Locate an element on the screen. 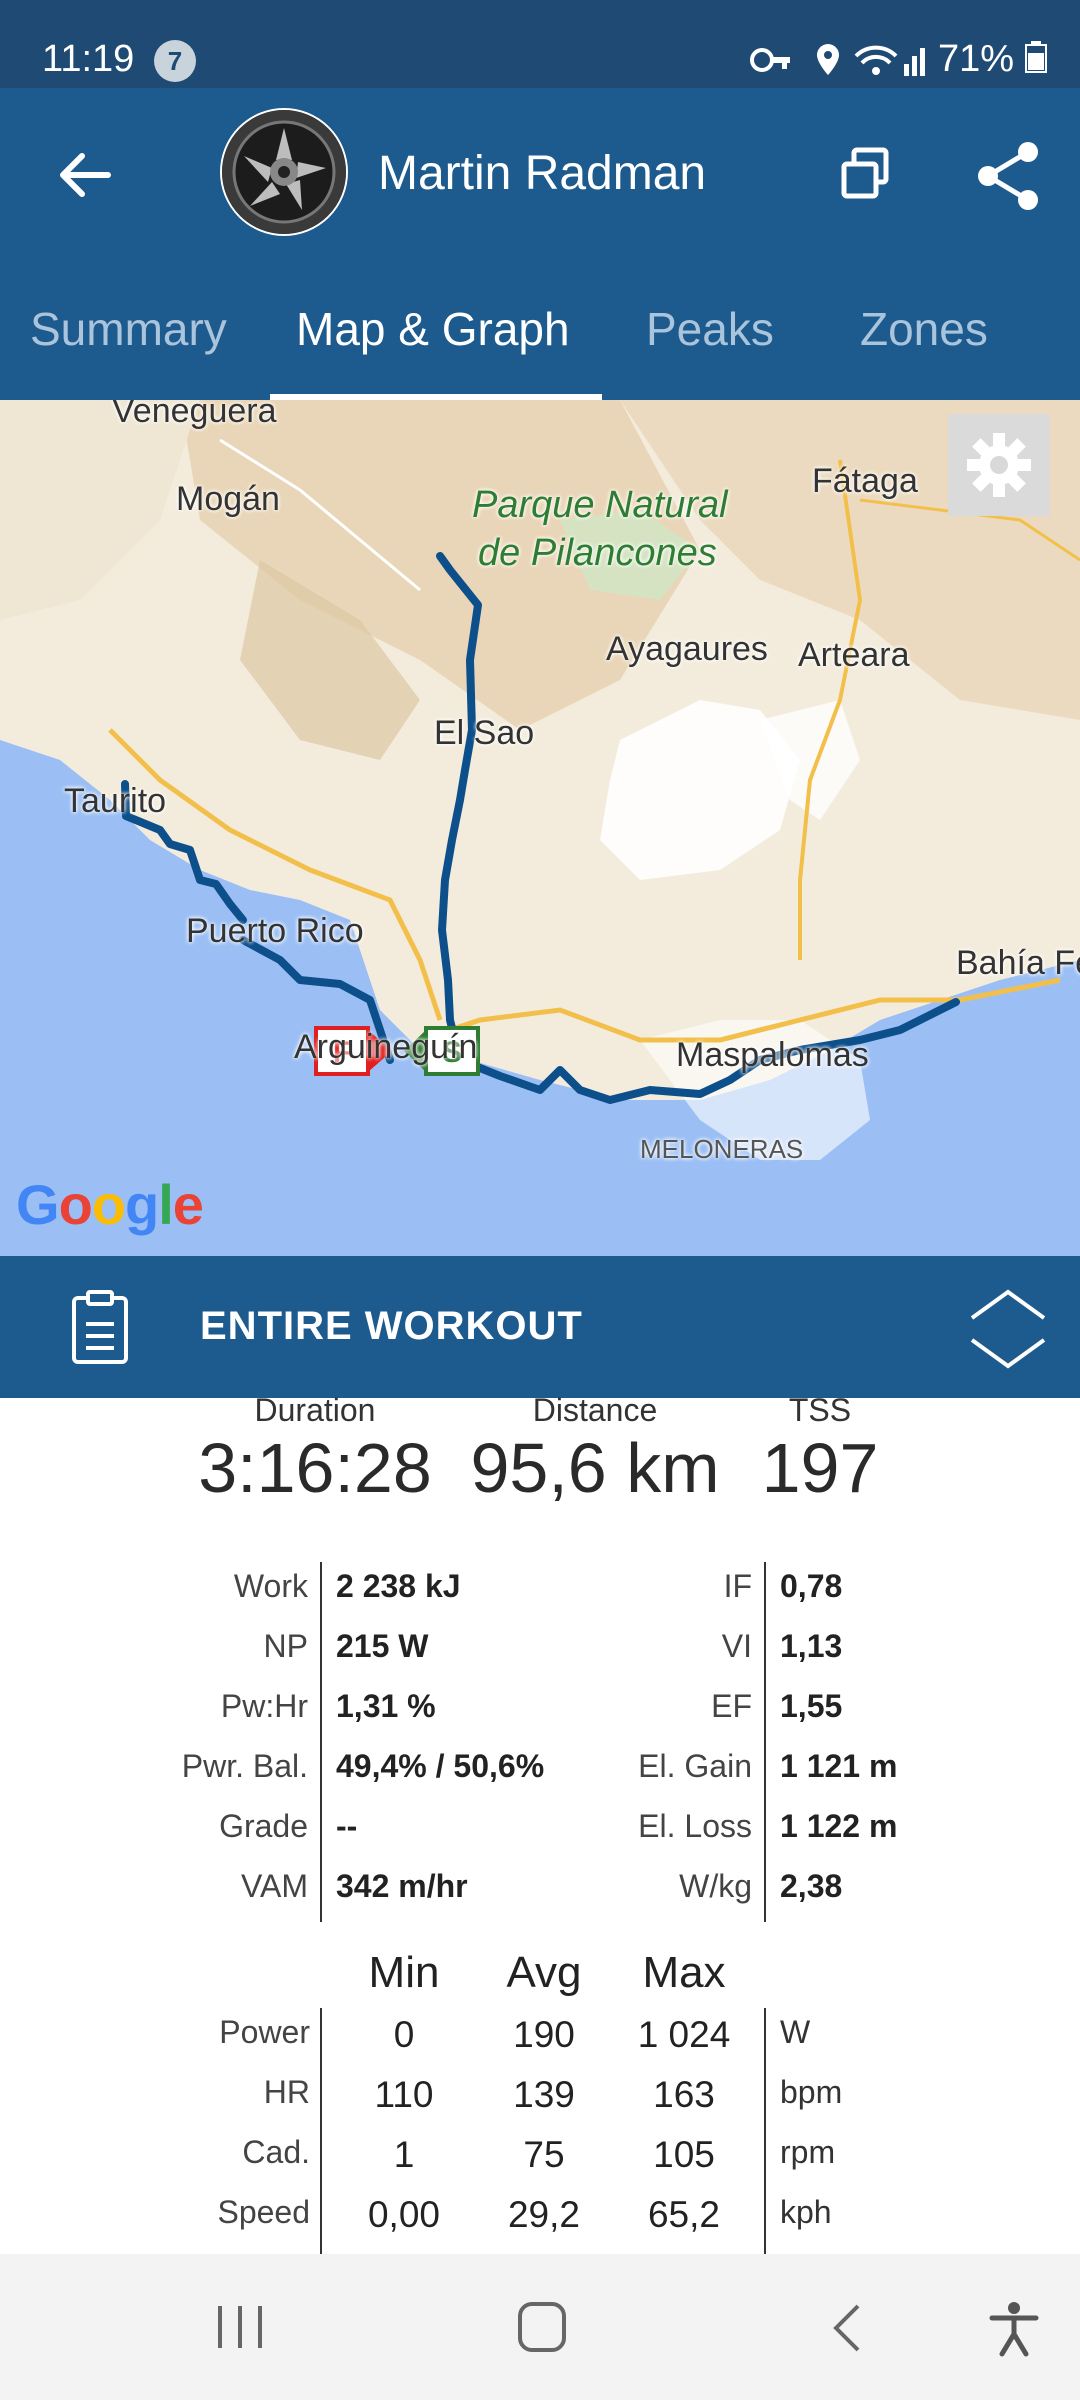  max-value: 105 is located at coordinates (684, 2154).